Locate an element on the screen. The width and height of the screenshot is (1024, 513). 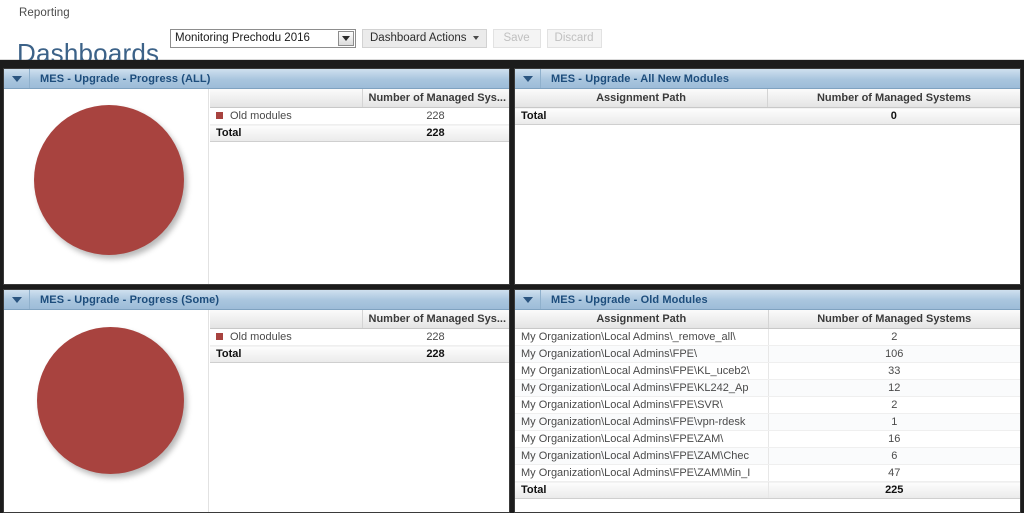
discard-button-label: Discard is located at coordinates (574, 38).